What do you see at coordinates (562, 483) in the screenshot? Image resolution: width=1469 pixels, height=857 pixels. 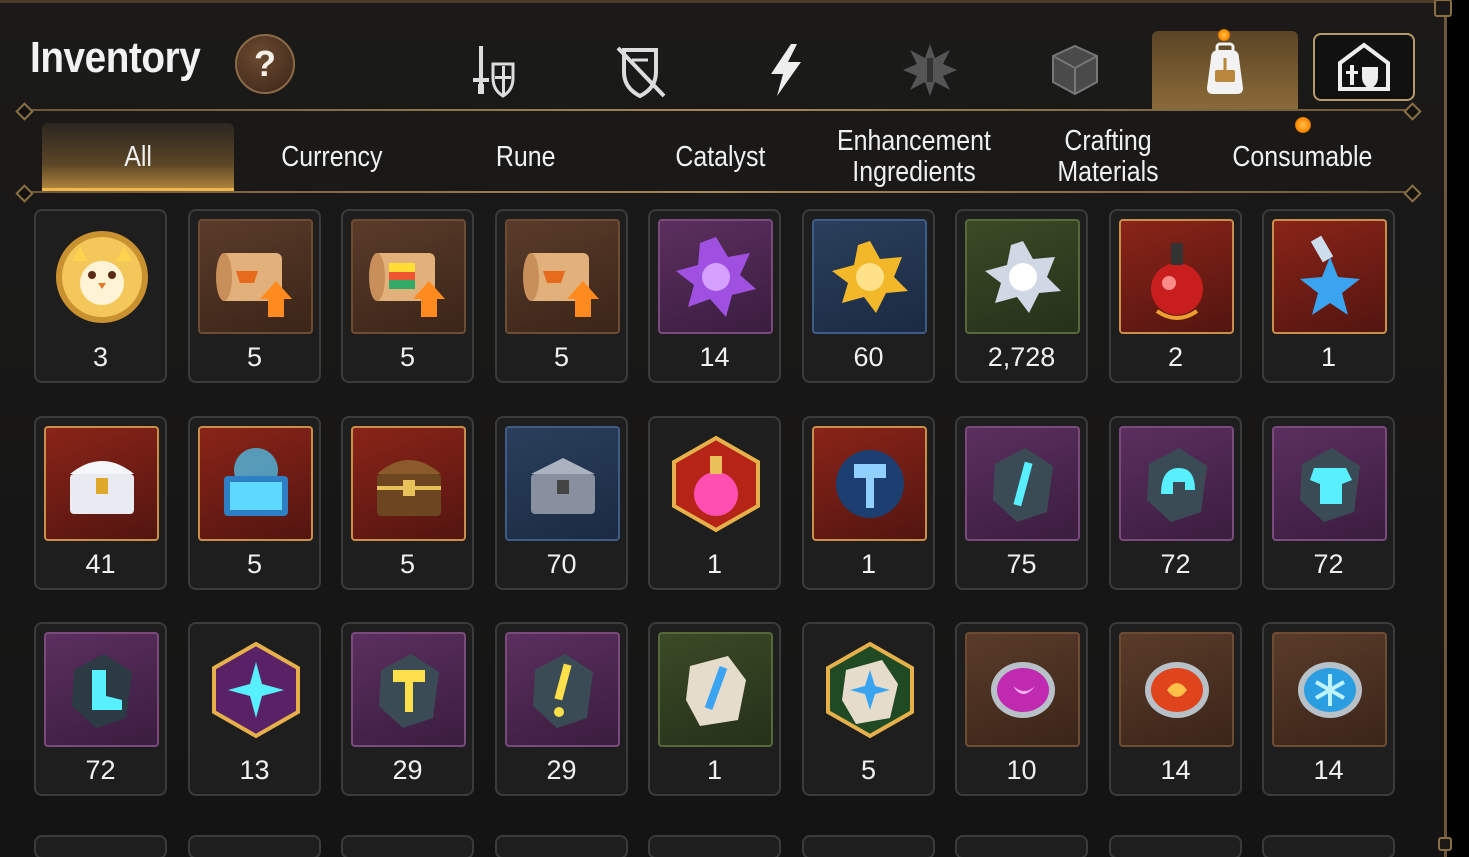 I see `iron-chest-icon` at bounding box center [562, 483].